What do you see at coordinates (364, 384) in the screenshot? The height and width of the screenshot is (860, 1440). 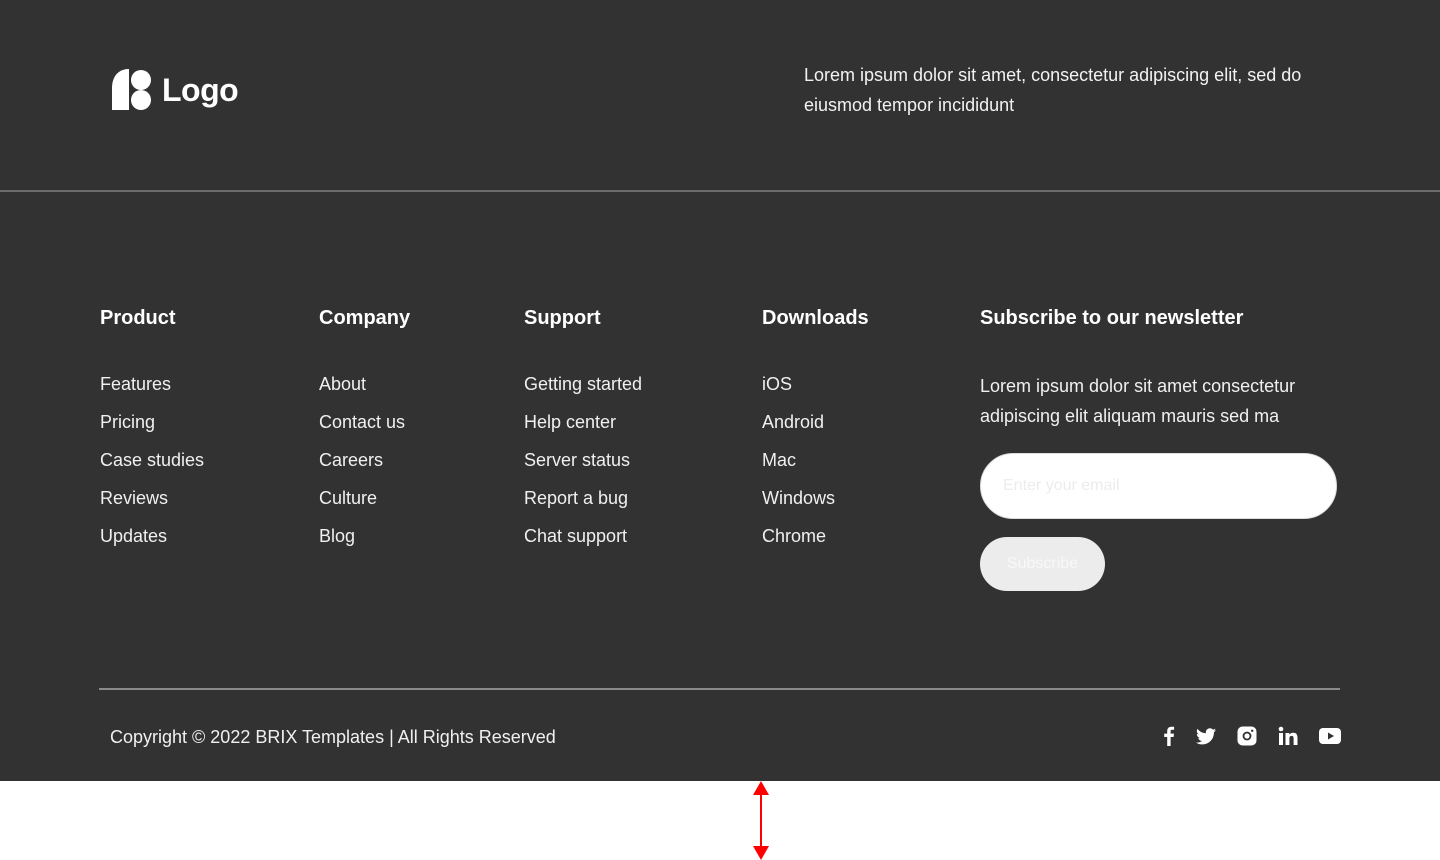 I see `footer-link-about: About` at bounding box center [364, 384].